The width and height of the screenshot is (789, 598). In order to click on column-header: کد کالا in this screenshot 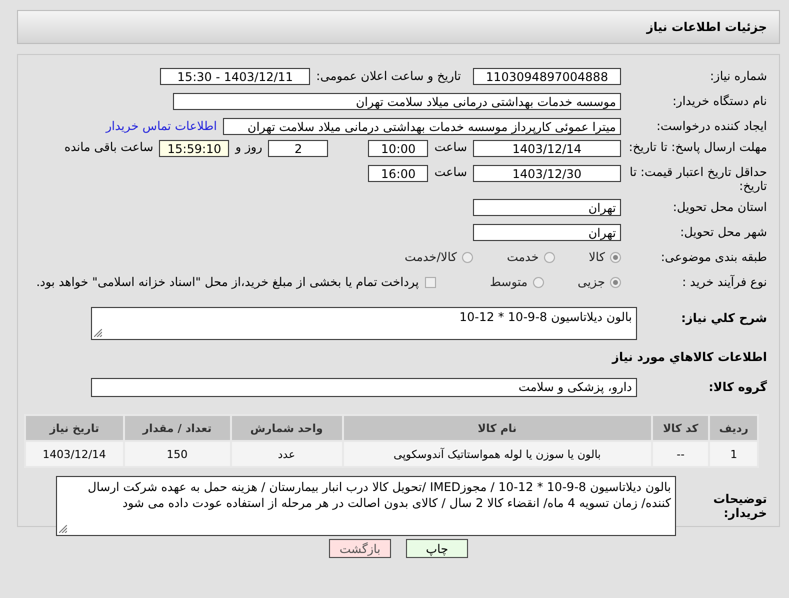, I will do `click(681, 428)`.